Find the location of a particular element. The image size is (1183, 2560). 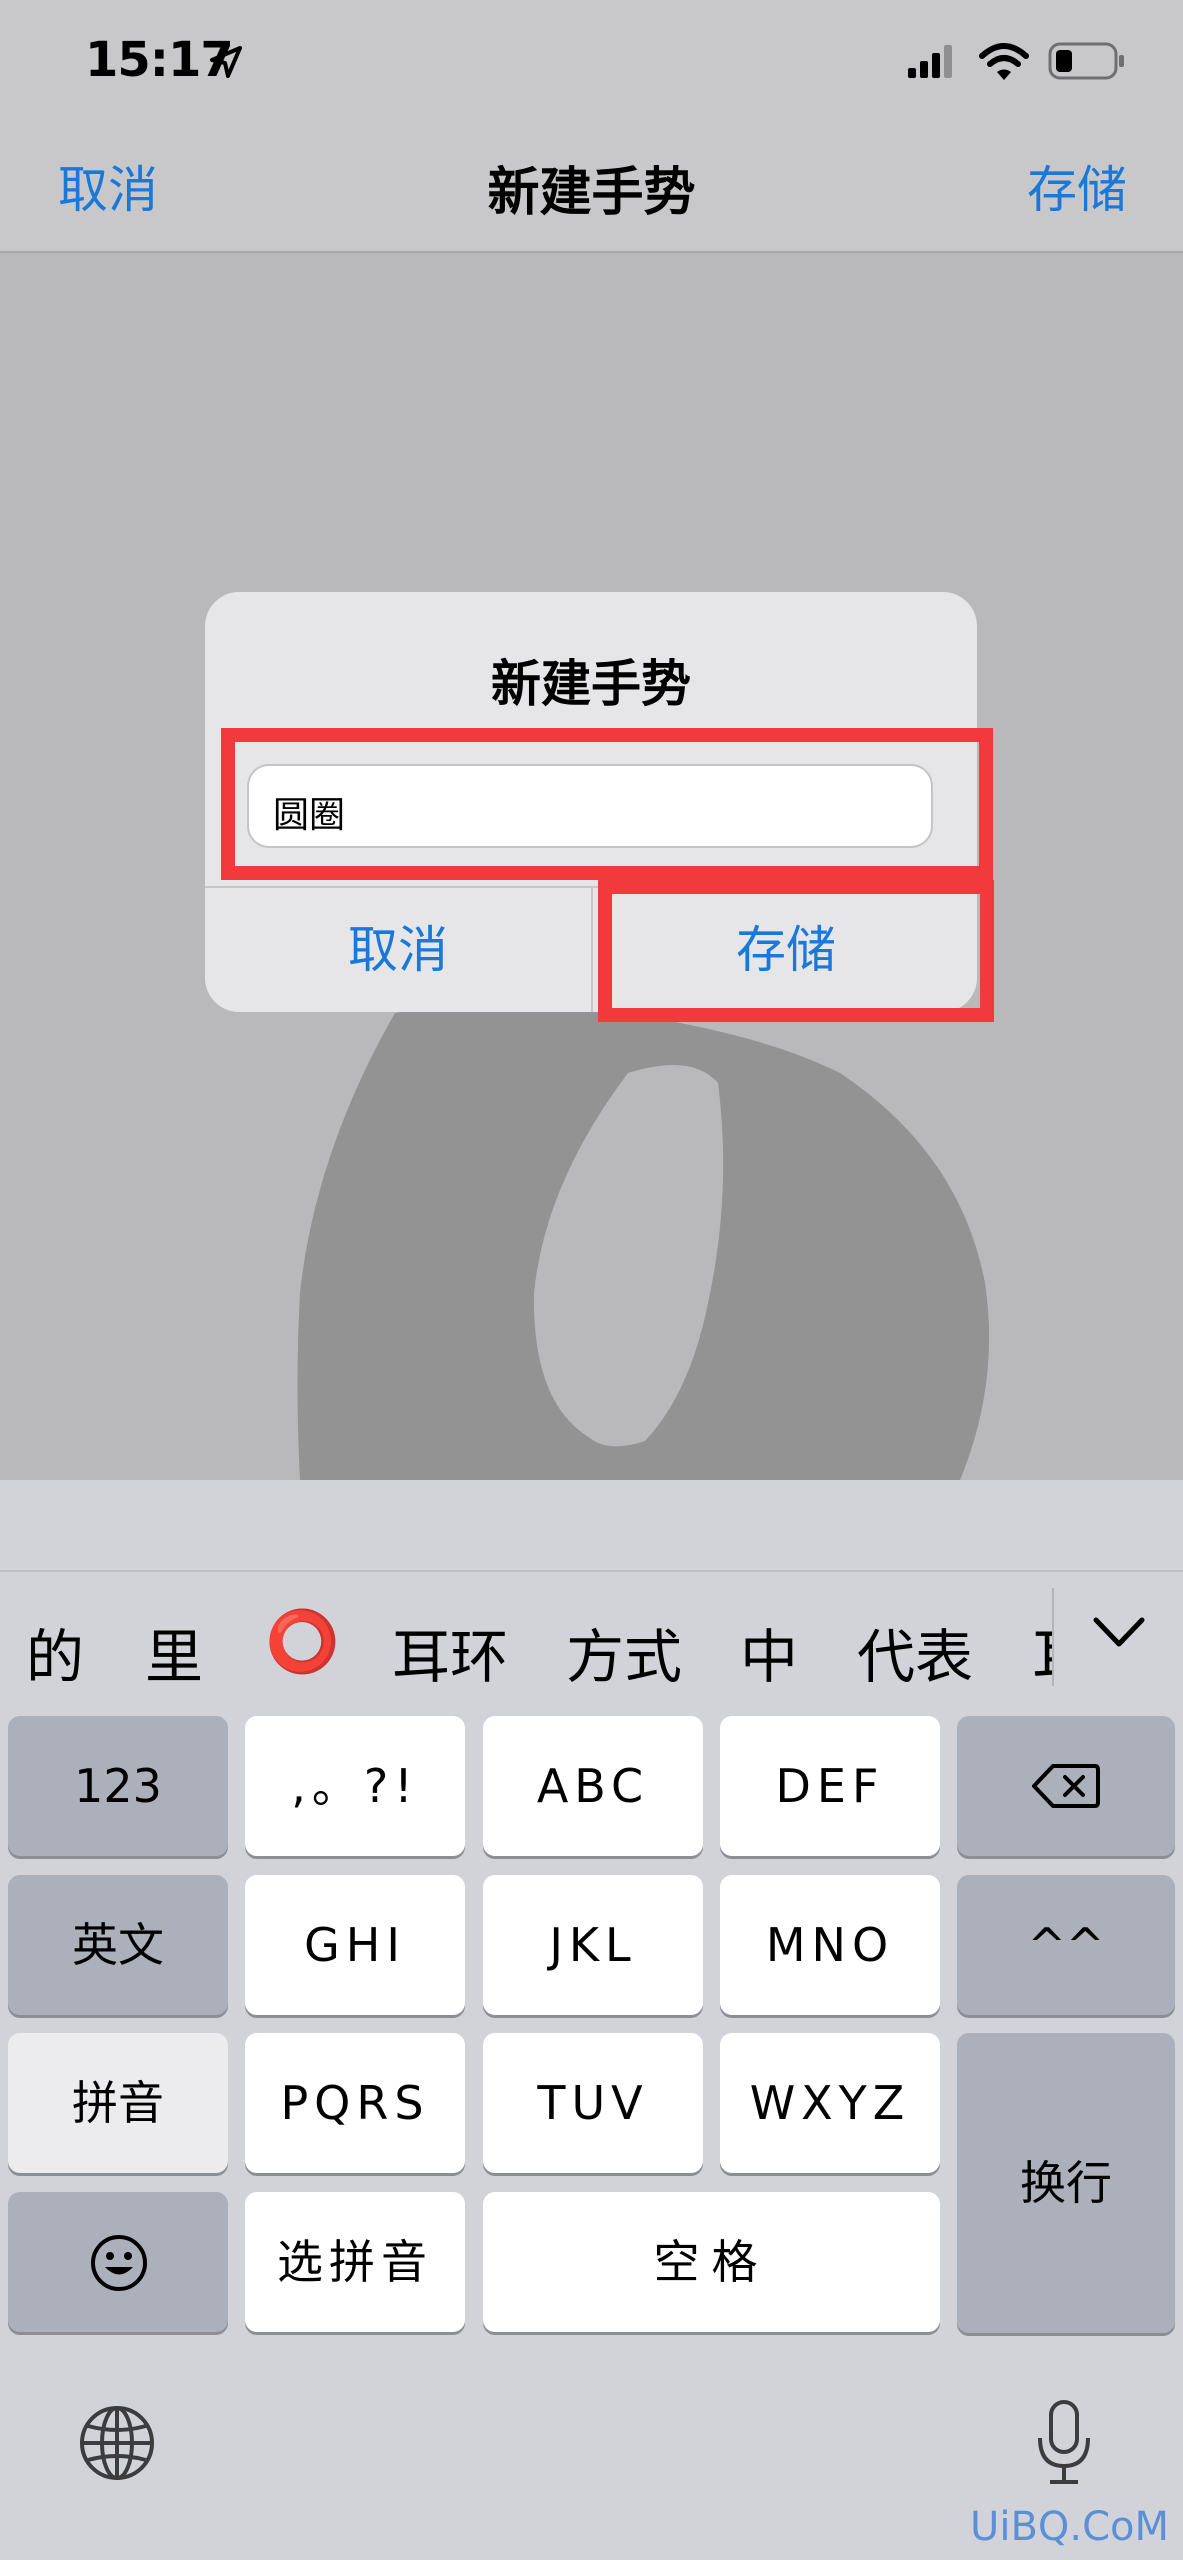

pinyin-key: 拼音 is located at coordinates (118, 2103).